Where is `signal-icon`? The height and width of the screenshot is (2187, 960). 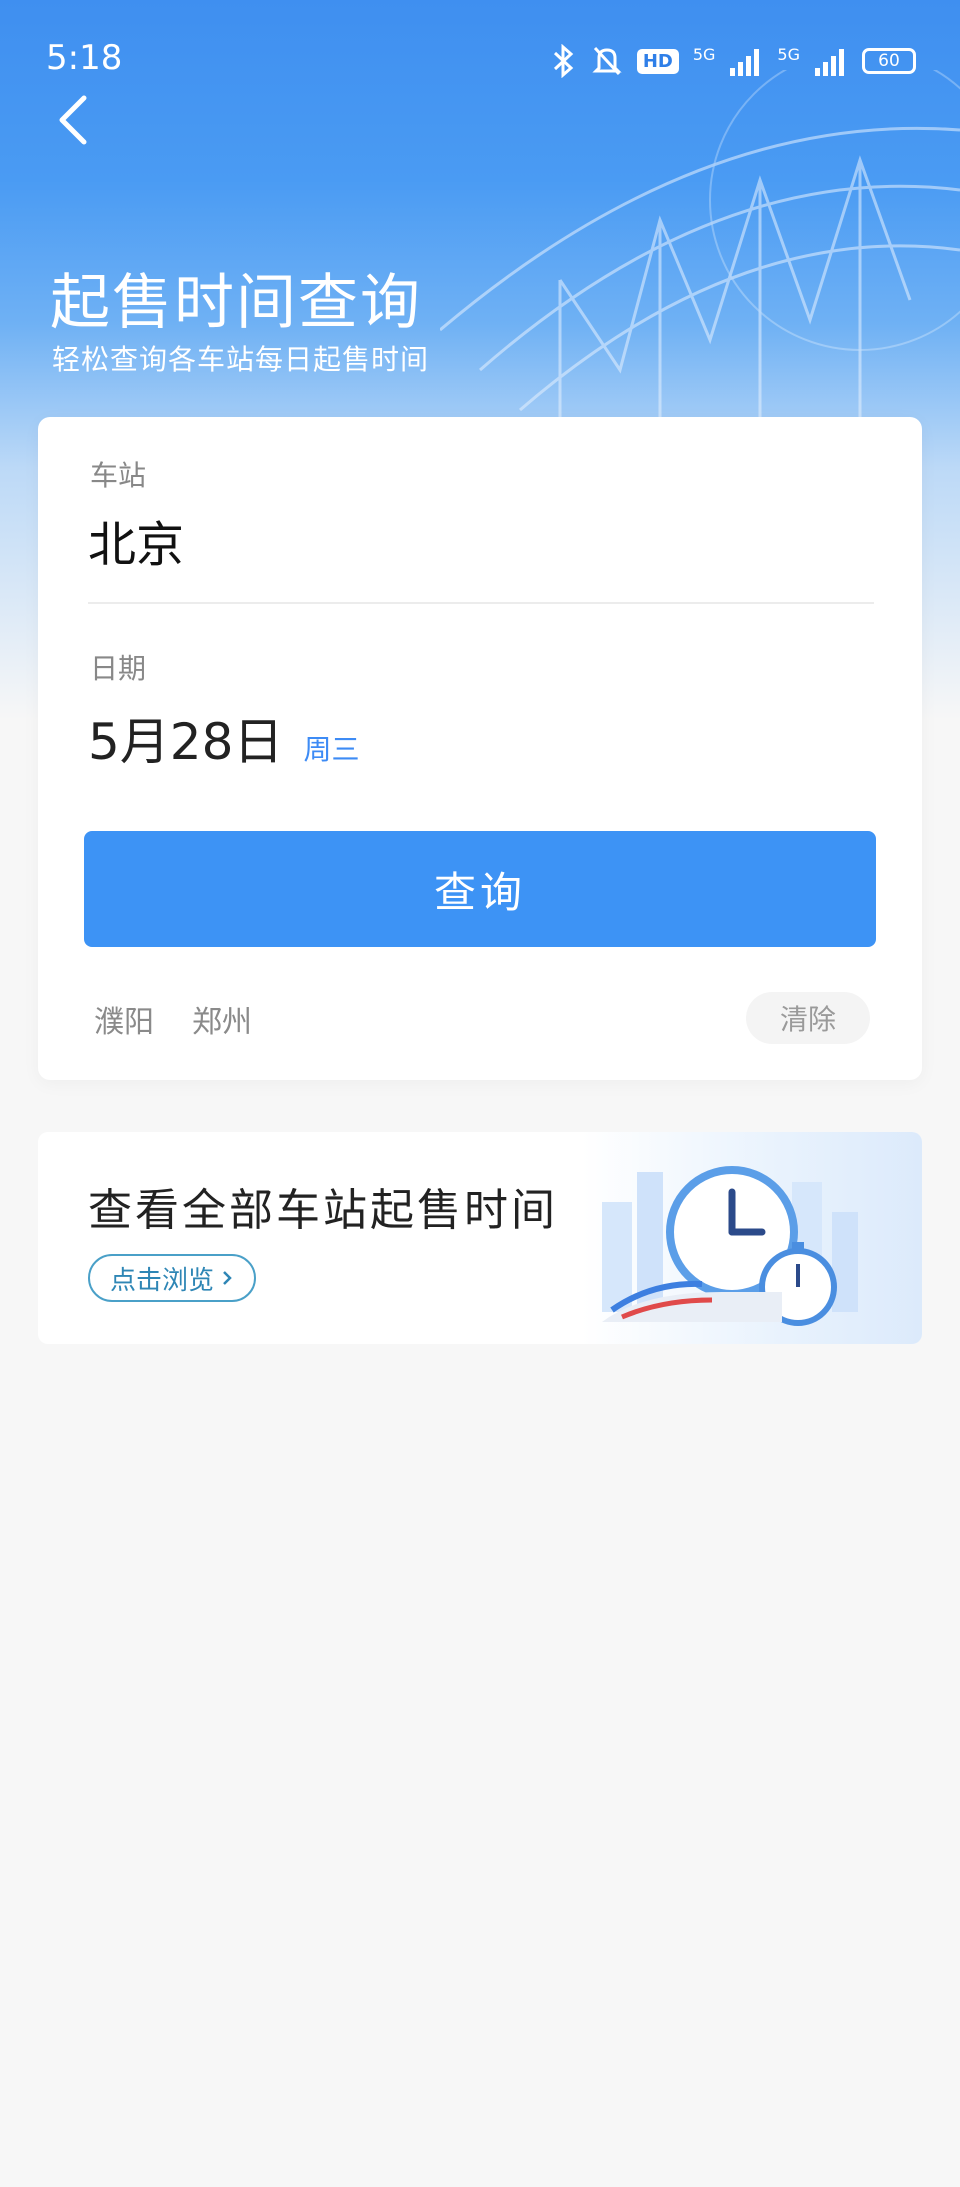
signal-icon is located at coordinates (745, 62).